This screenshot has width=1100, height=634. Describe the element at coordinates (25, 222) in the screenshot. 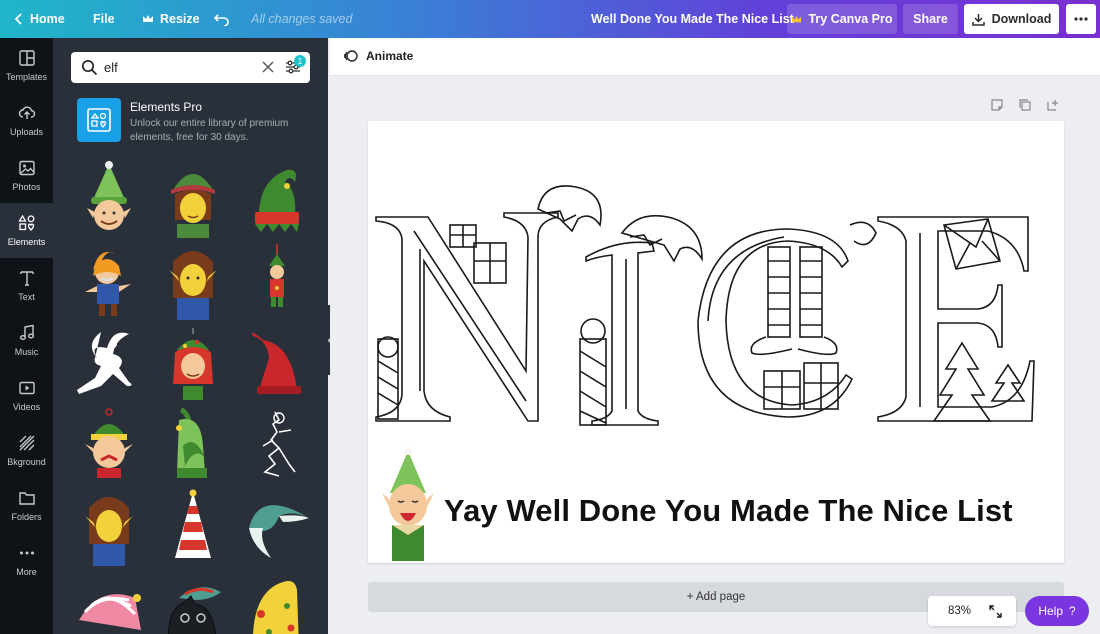

I see `shapes-icon` at that location.